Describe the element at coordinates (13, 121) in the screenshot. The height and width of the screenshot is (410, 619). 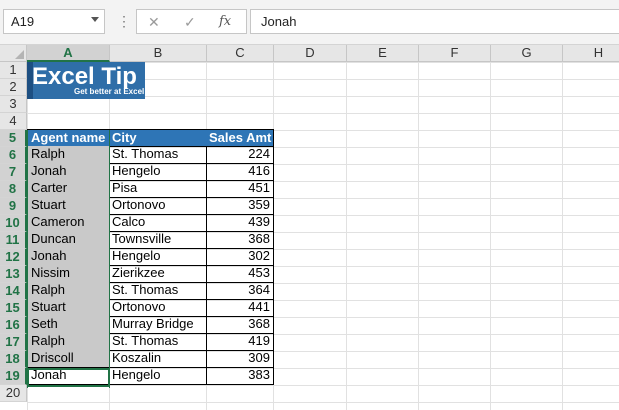
I see `row-header-4: 4` at that location.